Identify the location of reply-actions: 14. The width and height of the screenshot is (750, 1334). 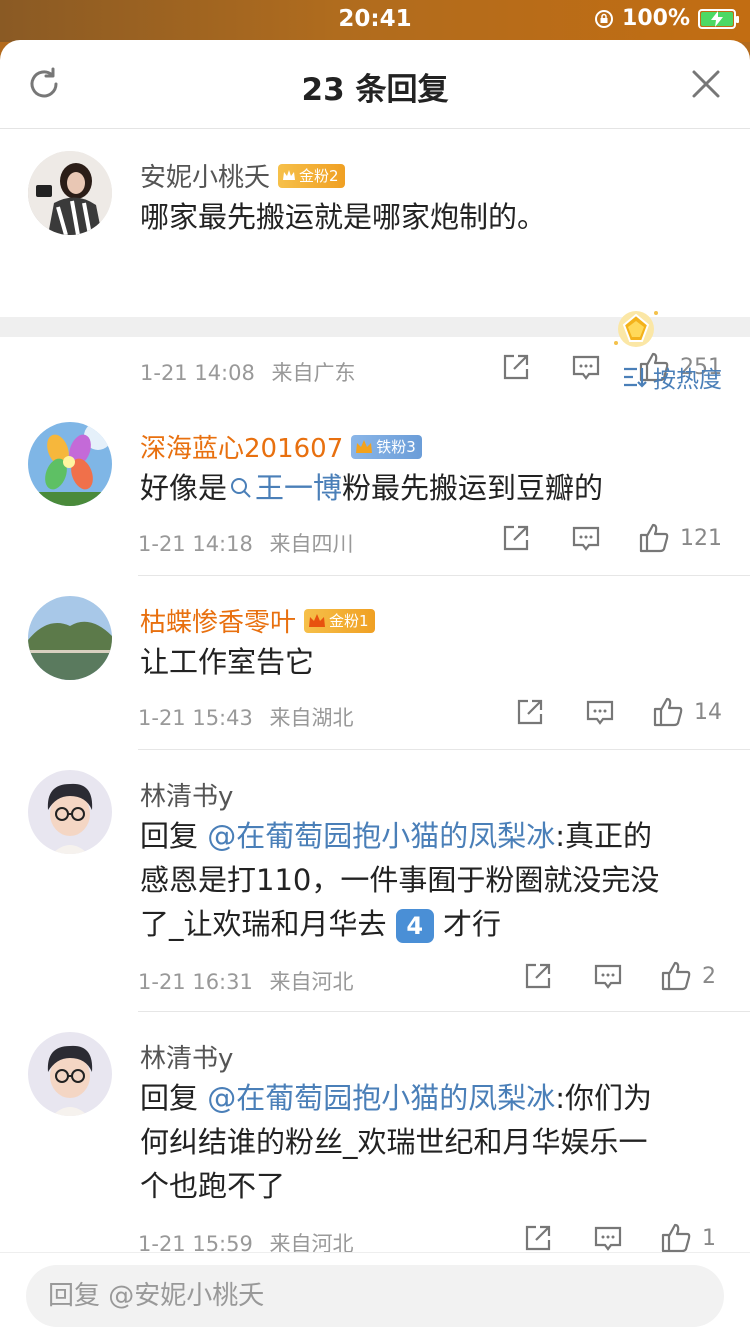
(617, 712).